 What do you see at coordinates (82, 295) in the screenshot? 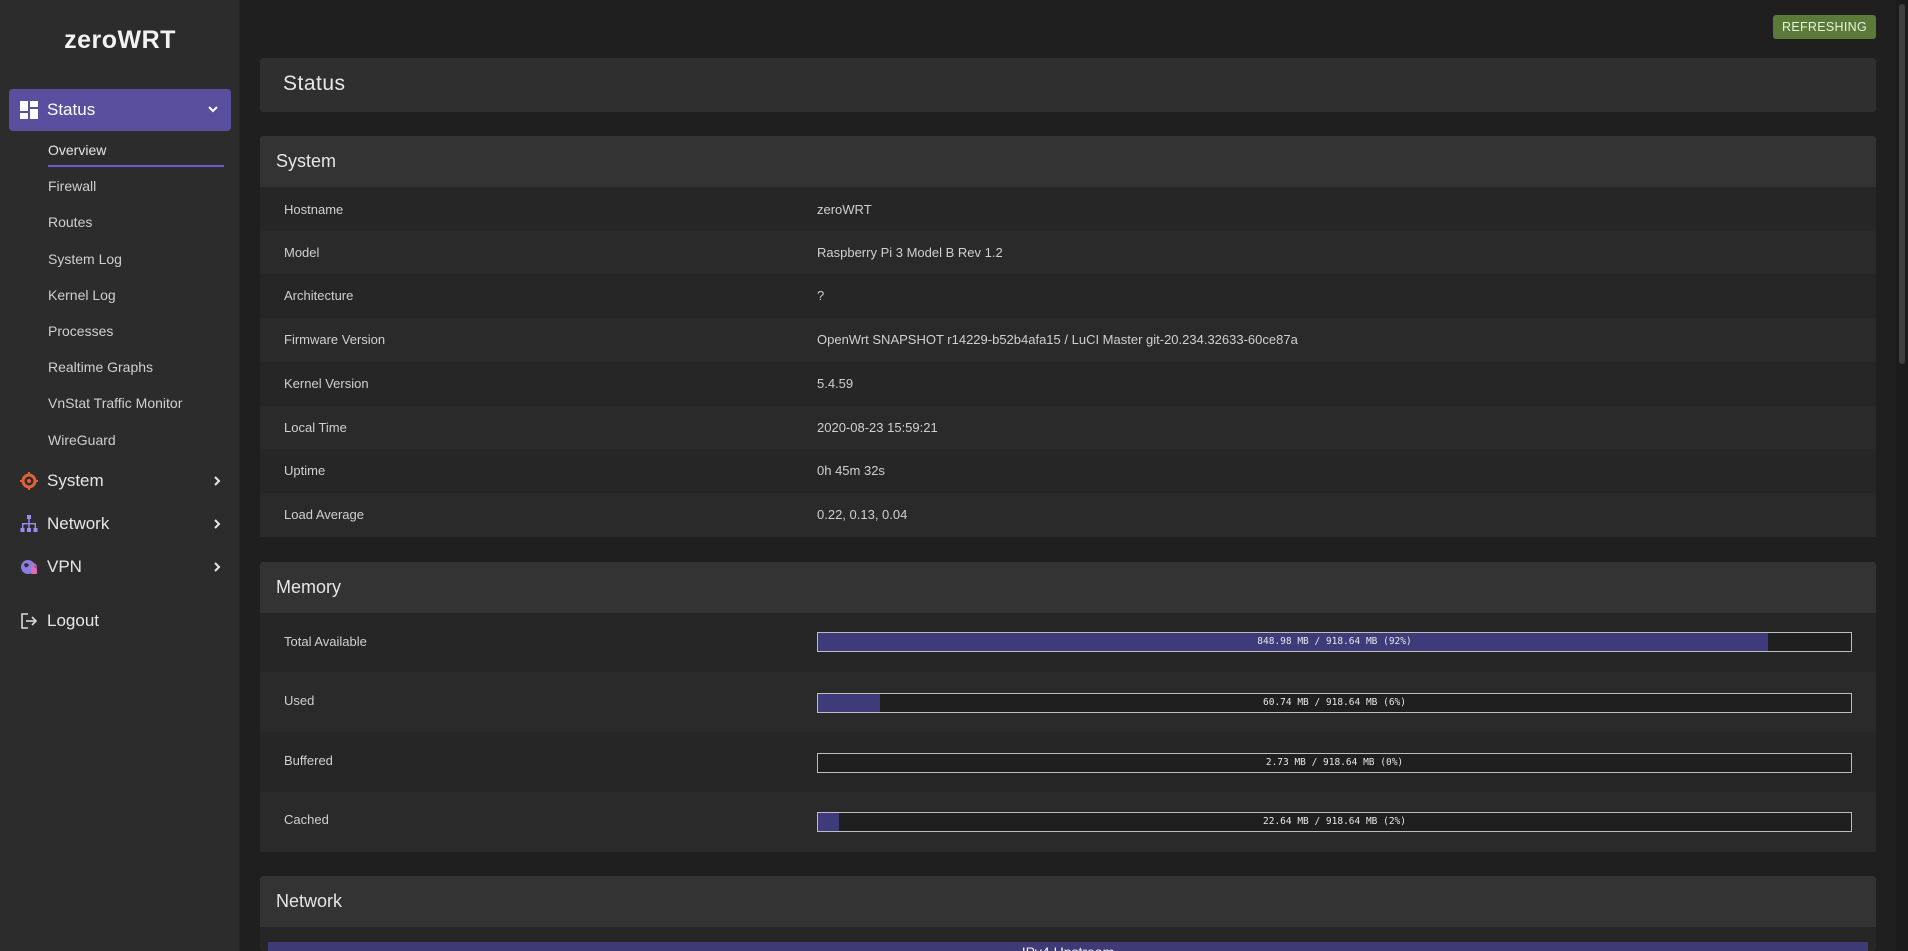
I see `sidebar-item-kernel-log: Kernel Log` at bounding box center [82, 295].